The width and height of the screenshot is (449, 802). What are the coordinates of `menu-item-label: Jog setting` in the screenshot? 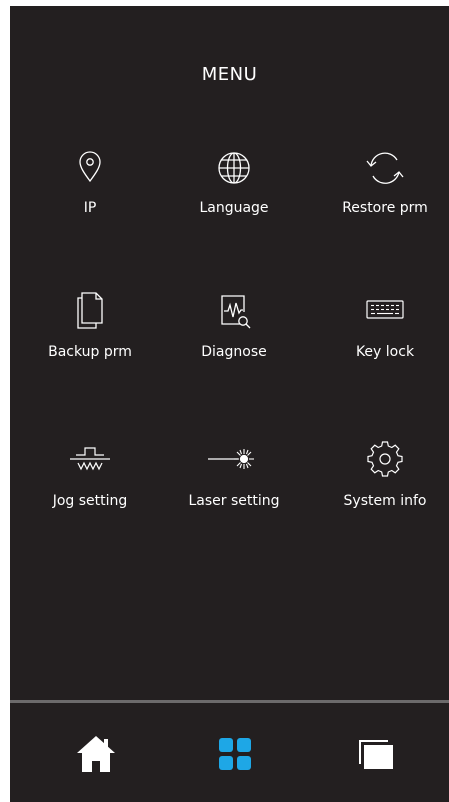 It's located at (90, 501).